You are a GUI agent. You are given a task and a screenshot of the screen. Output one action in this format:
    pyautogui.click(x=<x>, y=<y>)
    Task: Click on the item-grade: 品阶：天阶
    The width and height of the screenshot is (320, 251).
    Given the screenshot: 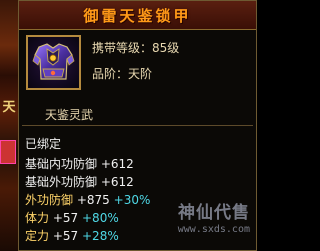 What is the action you would take?
    pyautogui.click(x=122, y=74)
    